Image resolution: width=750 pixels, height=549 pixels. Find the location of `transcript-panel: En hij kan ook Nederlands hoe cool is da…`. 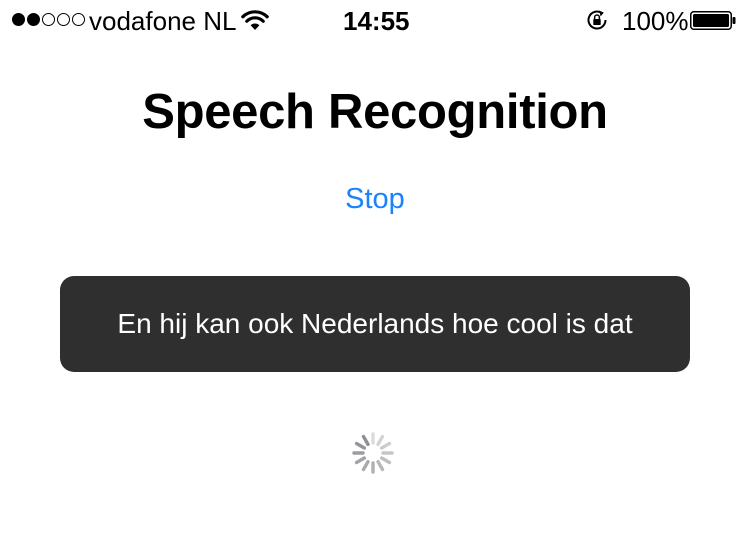

transcript-panel: En hij kan ook Nederlands hoe cool is da… is located at coordinates (375, 324).